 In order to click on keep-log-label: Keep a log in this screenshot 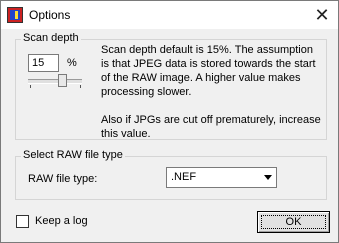, I will do `click(61, 221)`.